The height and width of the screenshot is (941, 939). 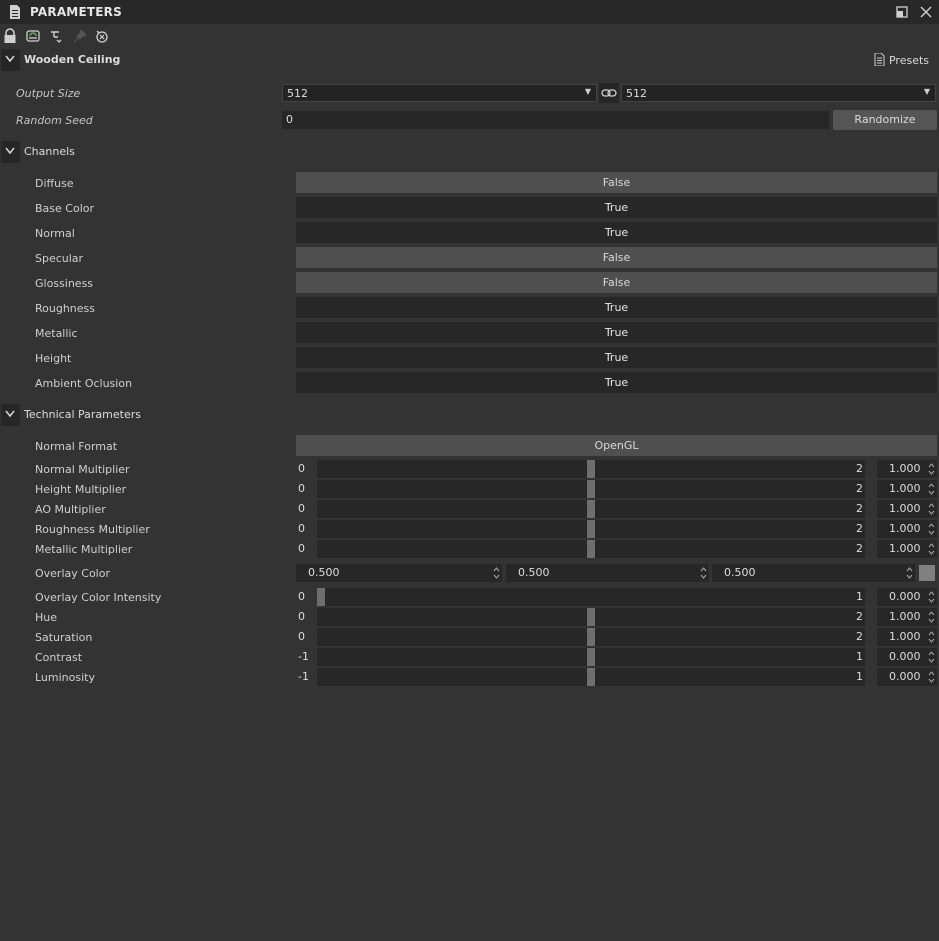 I want to click on slider-row: -1 1 0.000, so click(x=469, y=677).